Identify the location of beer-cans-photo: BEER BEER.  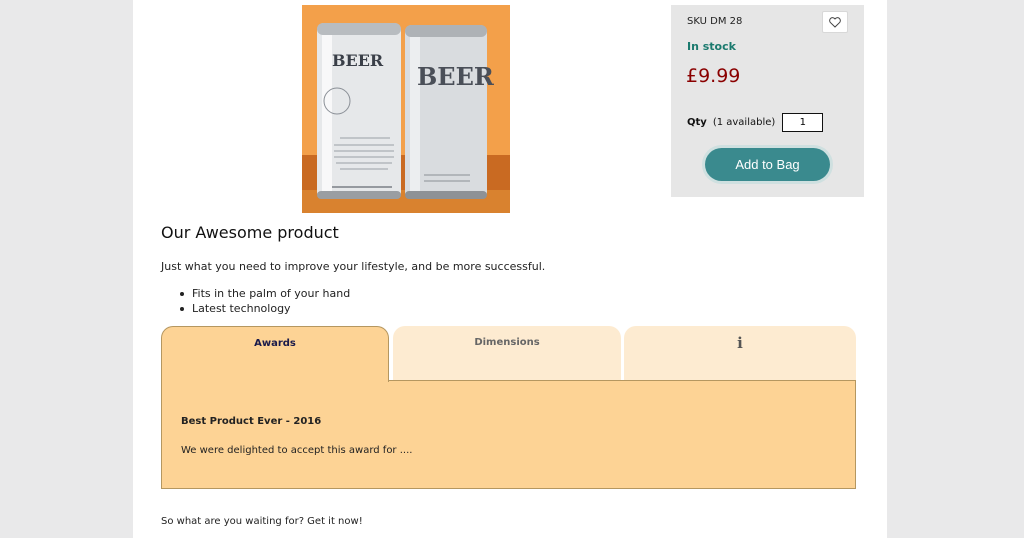
(406, 109).